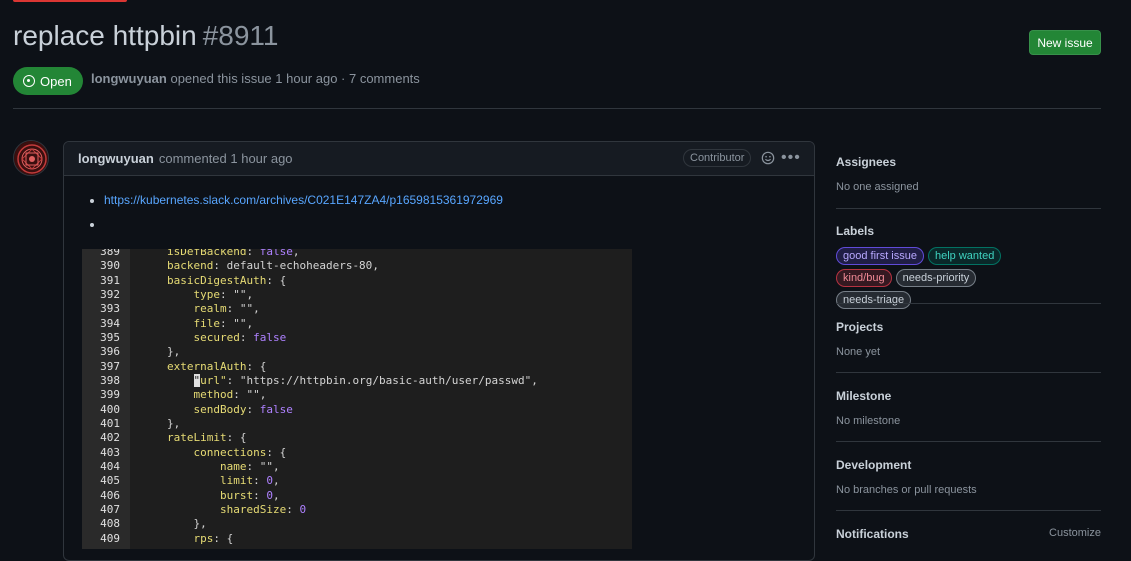  Describe the element at coordinates (110, 481) in the screenshot. I see `line-number: 405` at that location.